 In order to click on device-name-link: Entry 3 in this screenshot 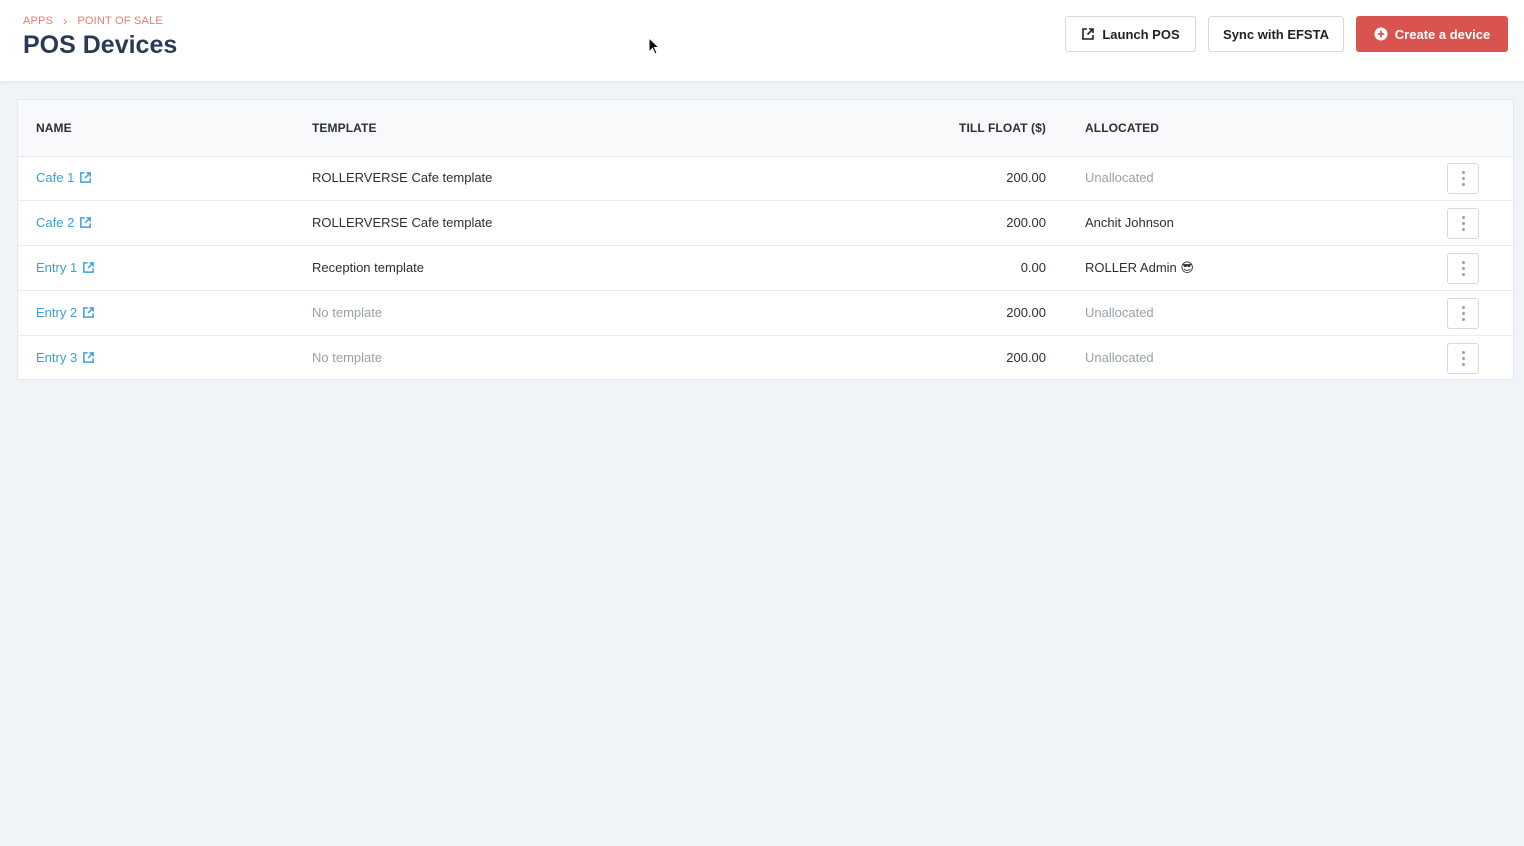, I will do `click(65, 357)`.